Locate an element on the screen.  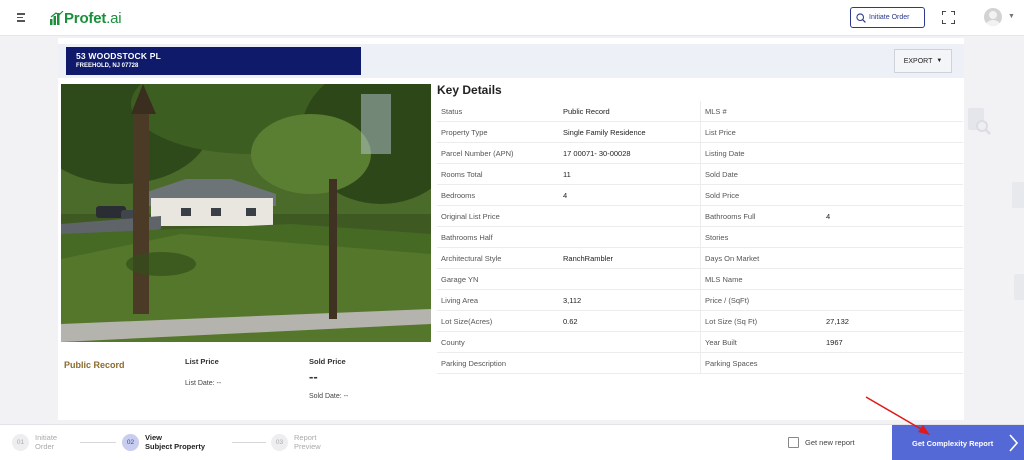
sold-price-label: Sold Price is located at coordinates (327, 361).